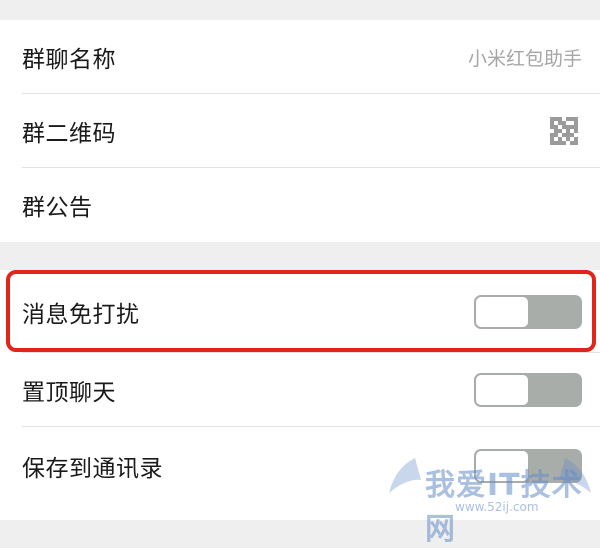  Describe the element at coordinates (69, 393) in the screenshot. I see `pin-chat-label: 置顶聊天` at that location.